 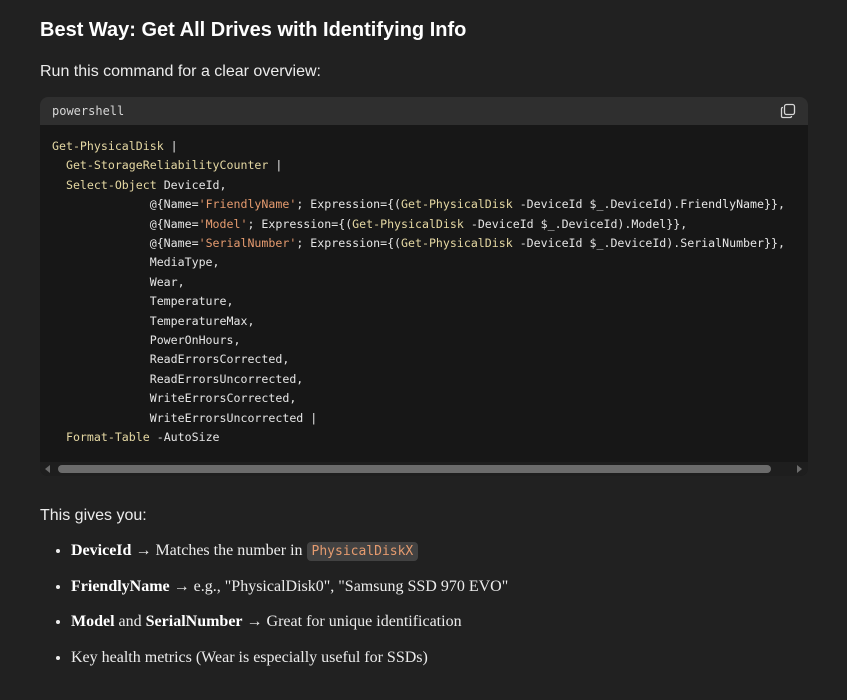 I want to click on code-string: 'SerialNumber', so click(x=247, y=243).